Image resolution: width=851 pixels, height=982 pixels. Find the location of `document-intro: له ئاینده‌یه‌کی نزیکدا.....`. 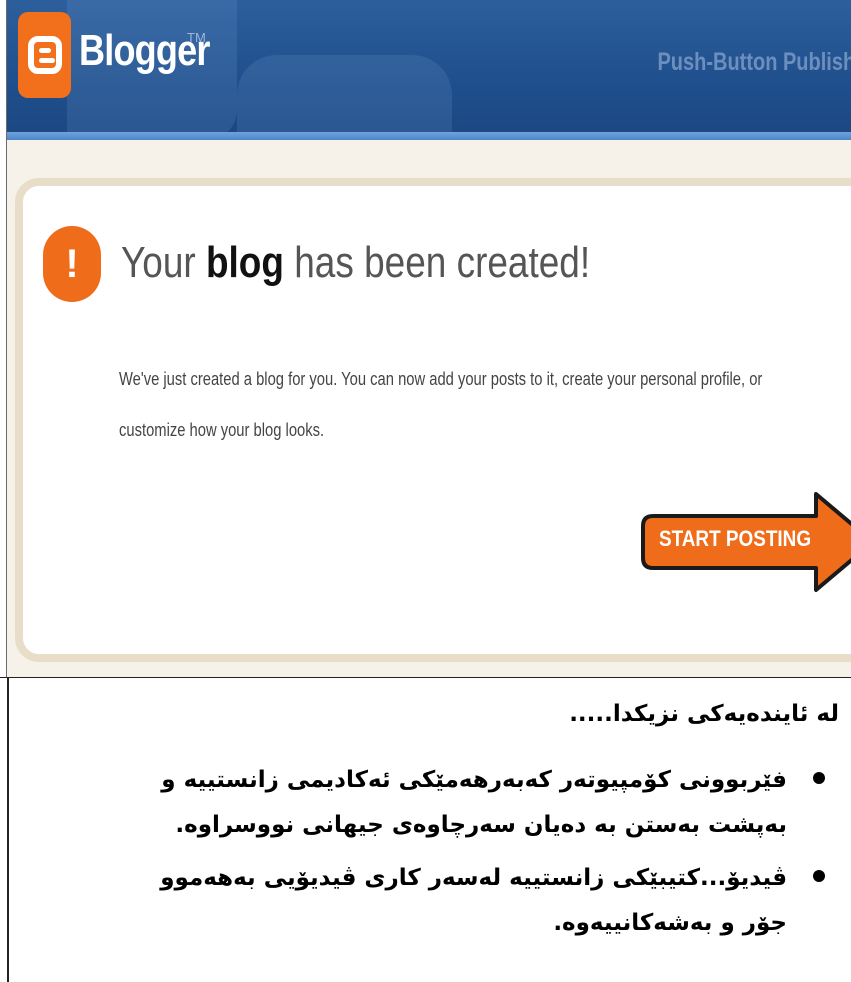

document-intro: له ئاینده‌یه‌کی نزیکدا..... is located at coordinates (704, 714).